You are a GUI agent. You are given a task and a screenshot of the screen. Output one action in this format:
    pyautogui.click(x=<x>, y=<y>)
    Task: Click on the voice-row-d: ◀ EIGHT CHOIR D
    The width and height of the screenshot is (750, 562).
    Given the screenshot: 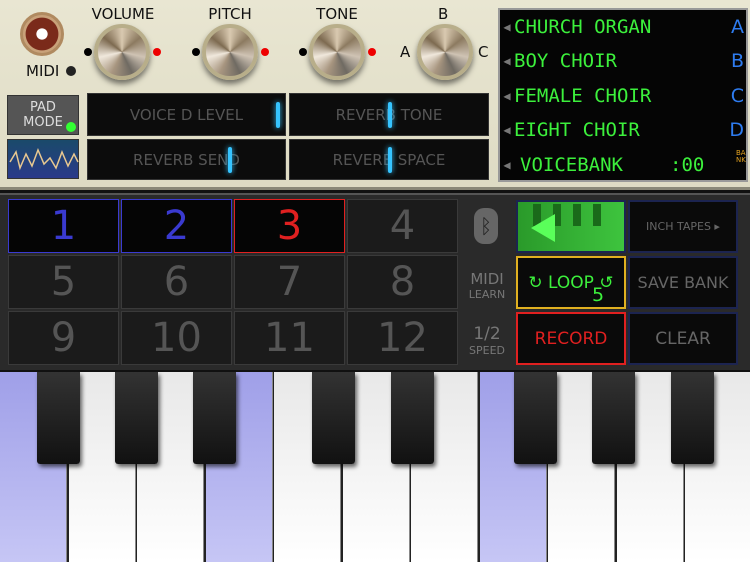 What is the action you would take?
    pyautogui.click(x=625, y=130)
    